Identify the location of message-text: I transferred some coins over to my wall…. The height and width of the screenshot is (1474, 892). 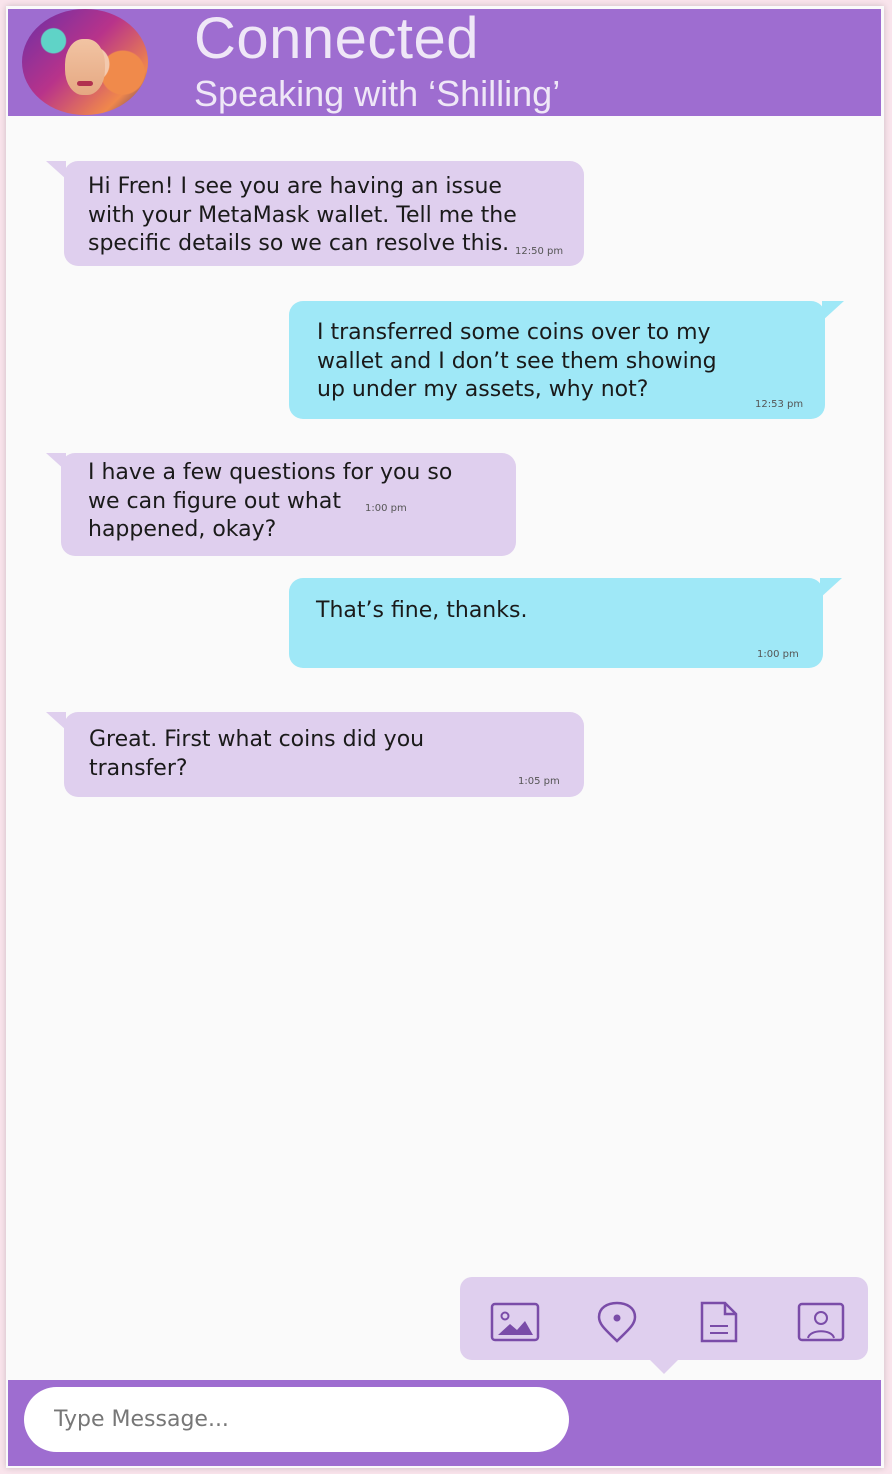
(517, 361).